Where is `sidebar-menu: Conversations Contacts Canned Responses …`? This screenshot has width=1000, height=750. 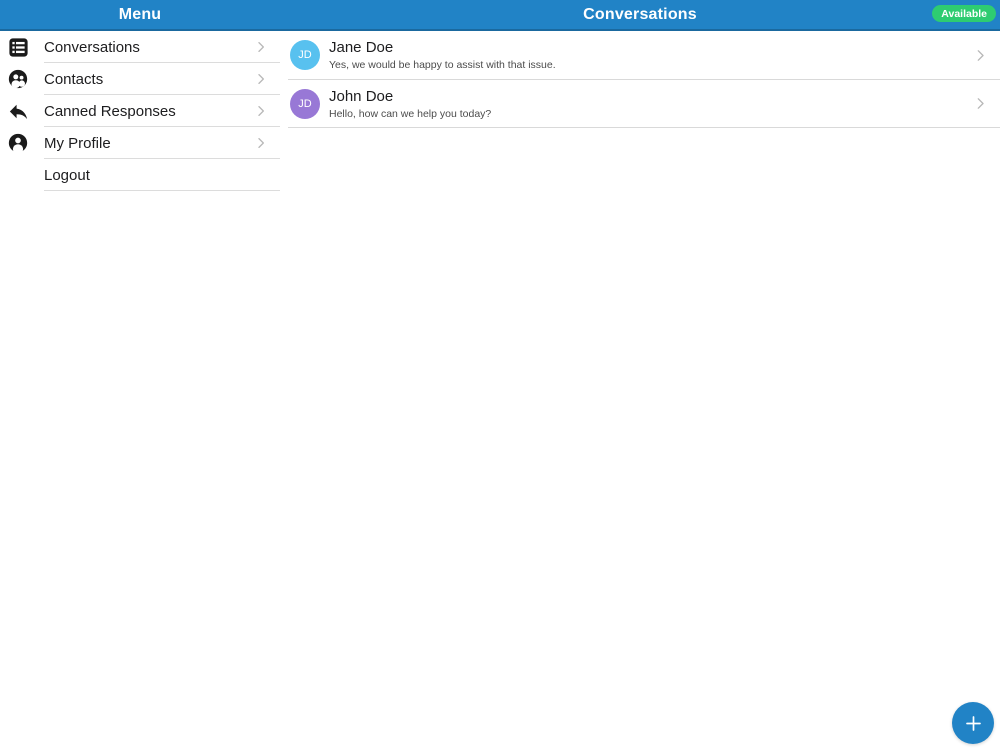
sidebar-menu: Conversations Contacts Canned Responses … is located at coordinates (140, 111).